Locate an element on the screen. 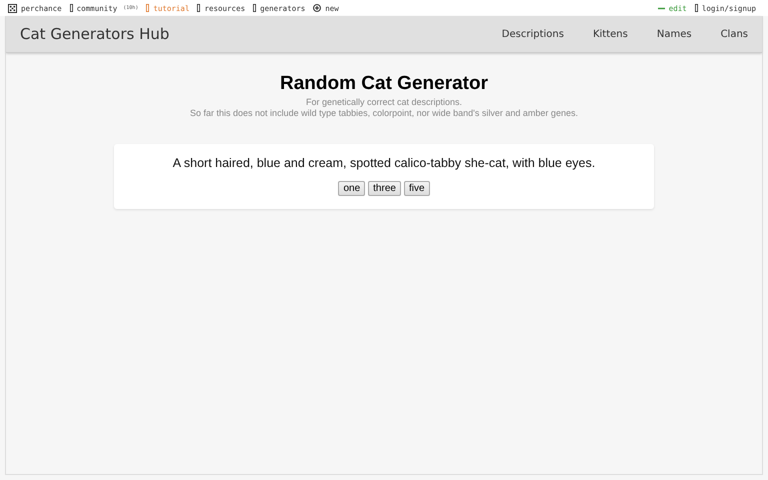 The height and width of the screenshot is (480, 768). subtitle-text: So far this does not include wild type tabbies, colorpoint, nor wide band's silver and amber genes. is located at coordinates (384, 113).